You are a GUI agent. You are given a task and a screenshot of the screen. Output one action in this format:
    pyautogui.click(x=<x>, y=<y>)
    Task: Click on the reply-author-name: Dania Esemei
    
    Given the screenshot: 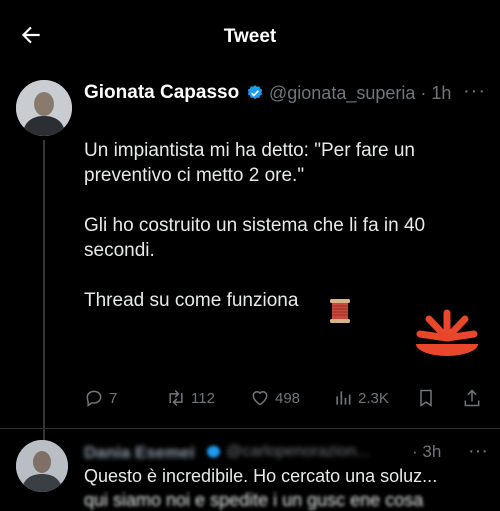 What is the action you would take?
    pyautogui.click(x=139, y=453)
    